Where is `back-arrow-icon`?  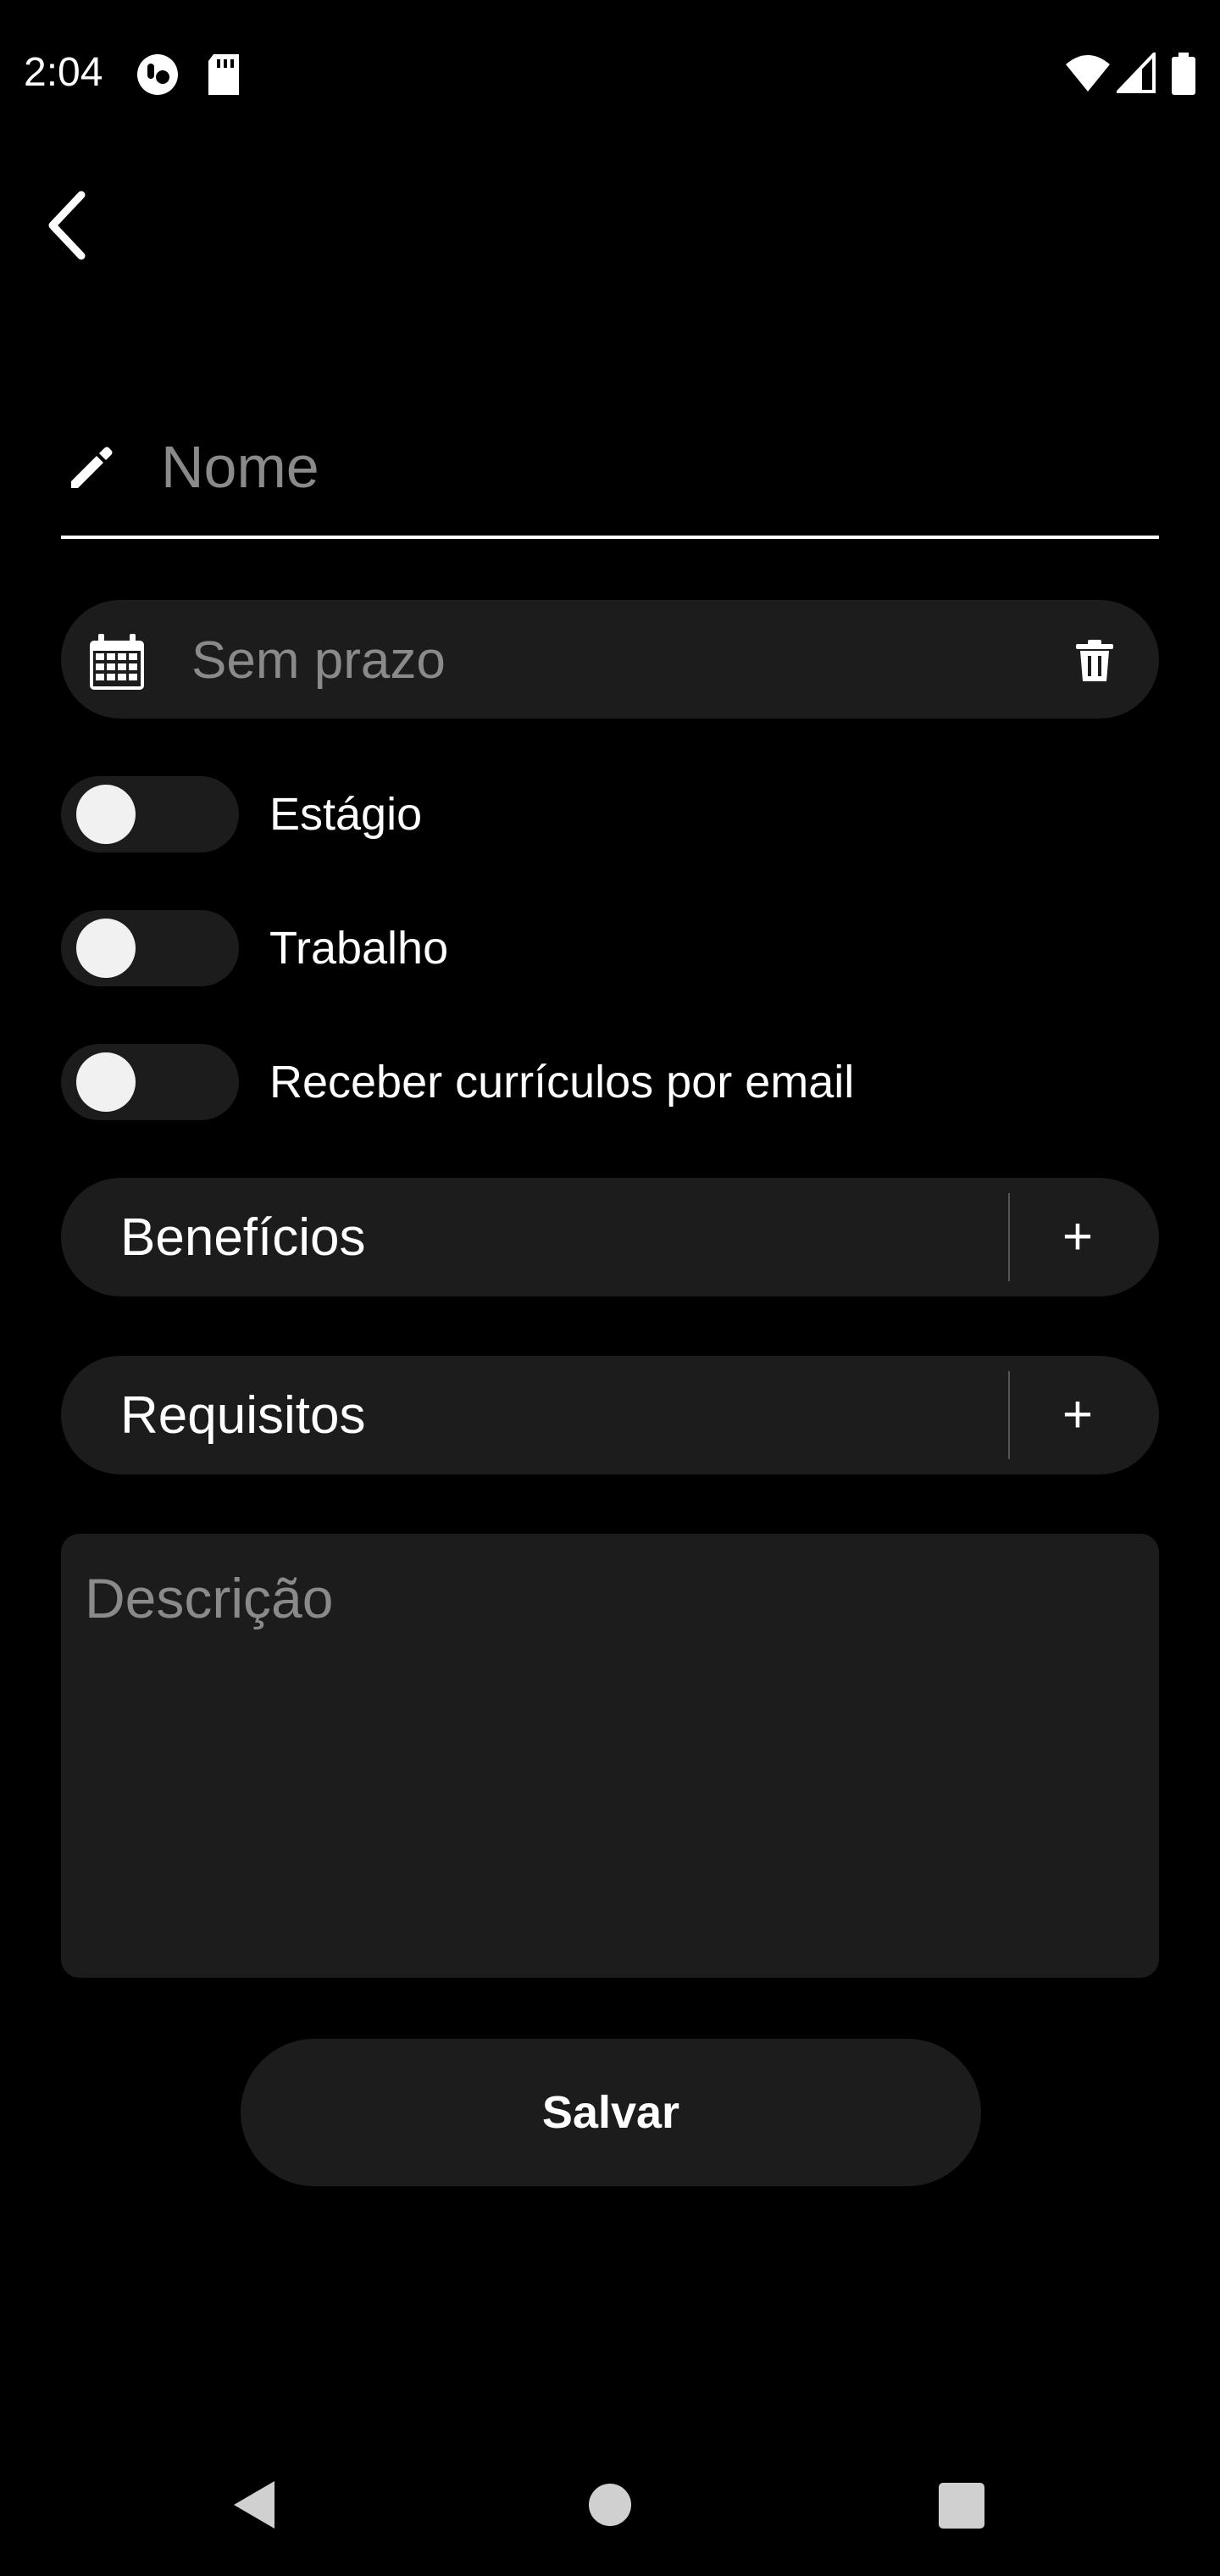 back-arrow-icon is located at coordinates (67, 225).